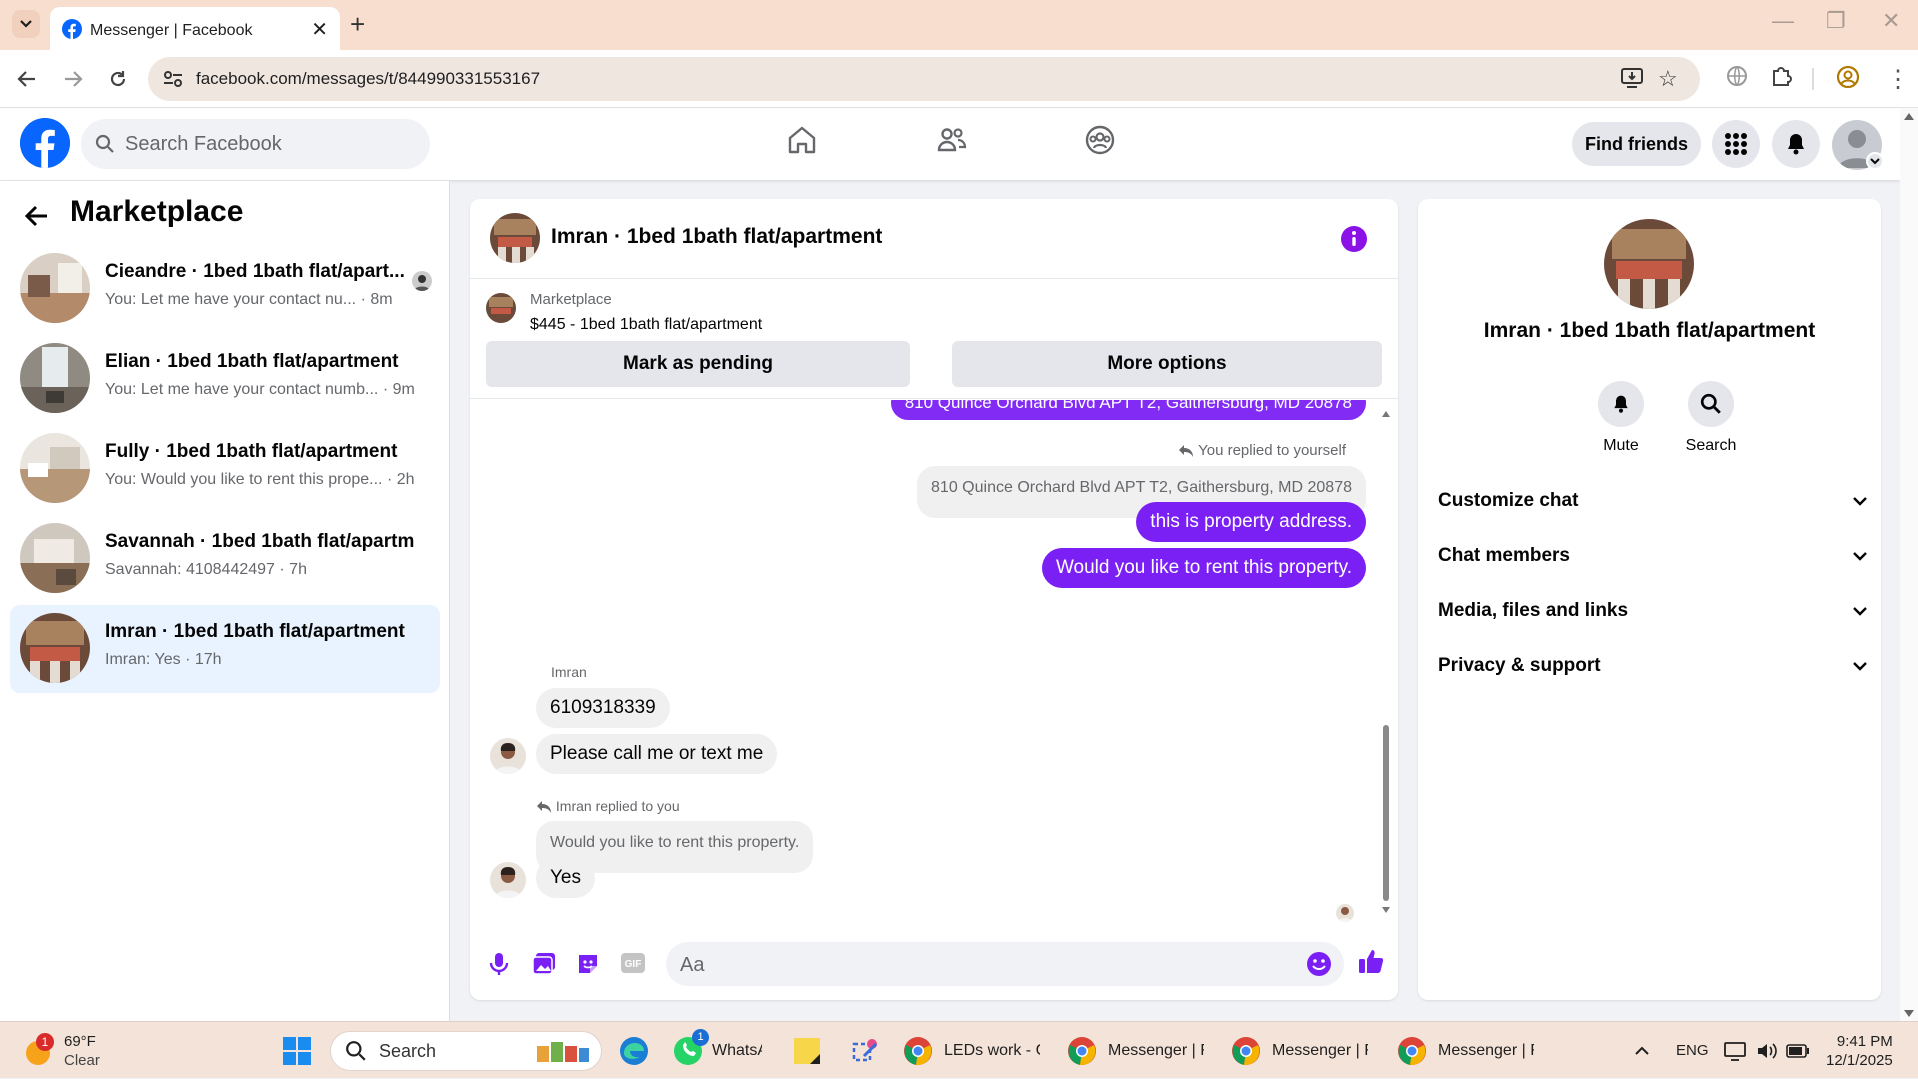 This screenshot has height=1079, width=1918. I want to click on message-incoming: 6109318339, so click(603, 708).